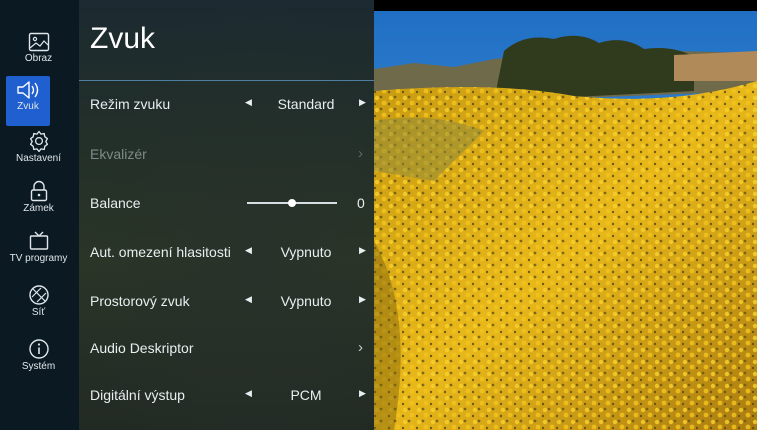 The image size is (757, 430). I want to click on row-rezim-zvuku: Režim zvuku ◀ Standard ▶, so click(226, 104).